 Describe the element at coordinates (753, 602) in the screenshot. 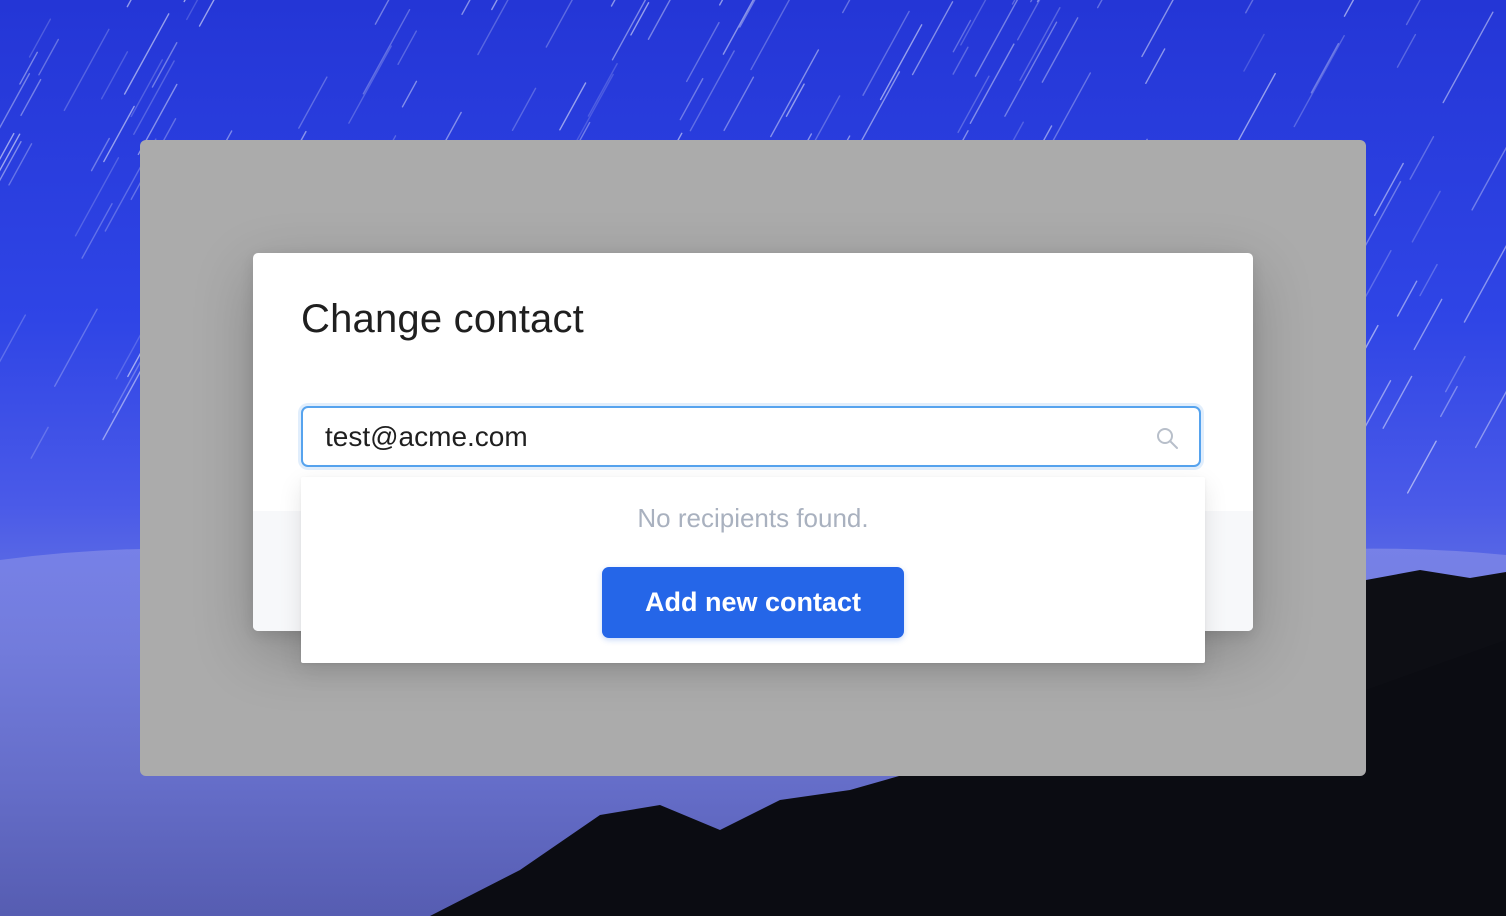

I see `add-new-contact-button: Add new contact` at that location.